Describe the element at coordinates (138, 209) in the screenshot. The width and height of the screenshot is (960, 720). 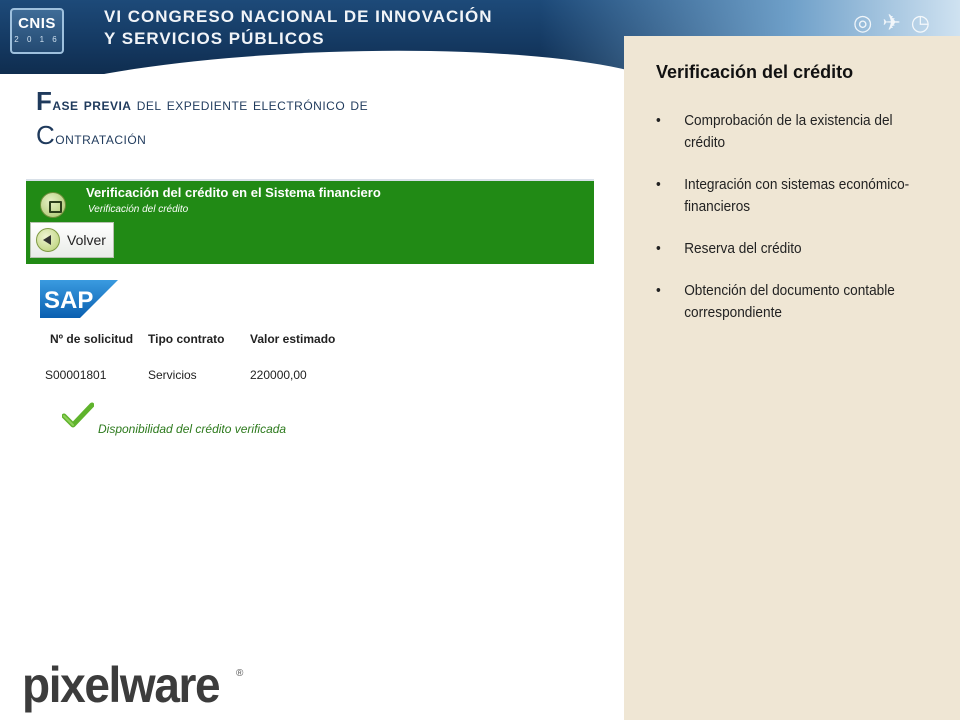
I see `sap-screen-subtitle: Verificación del crédito` at that location.